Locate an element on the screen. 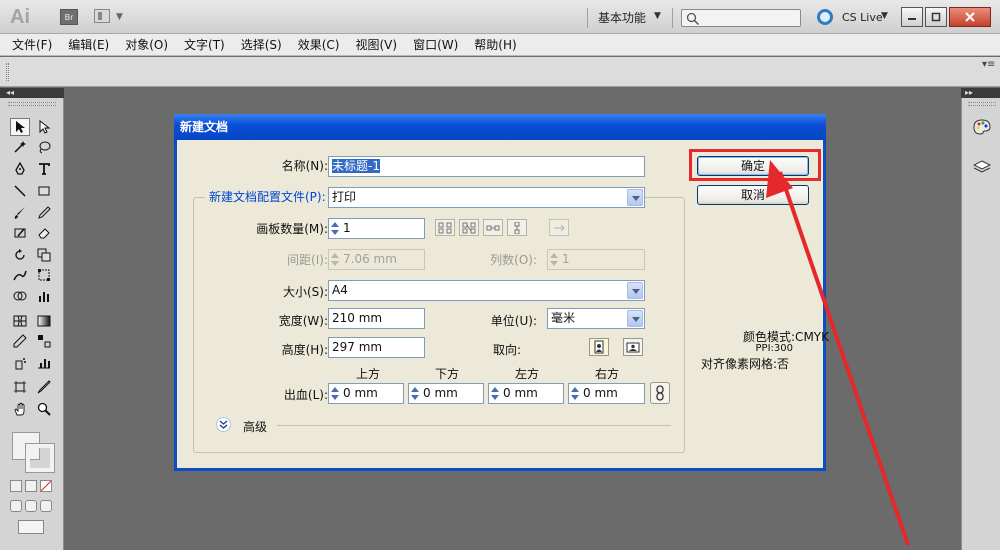 The height and width of the screenshot is (550, 1000). profile-dropdown-icon is located at coordinates (635, 197).